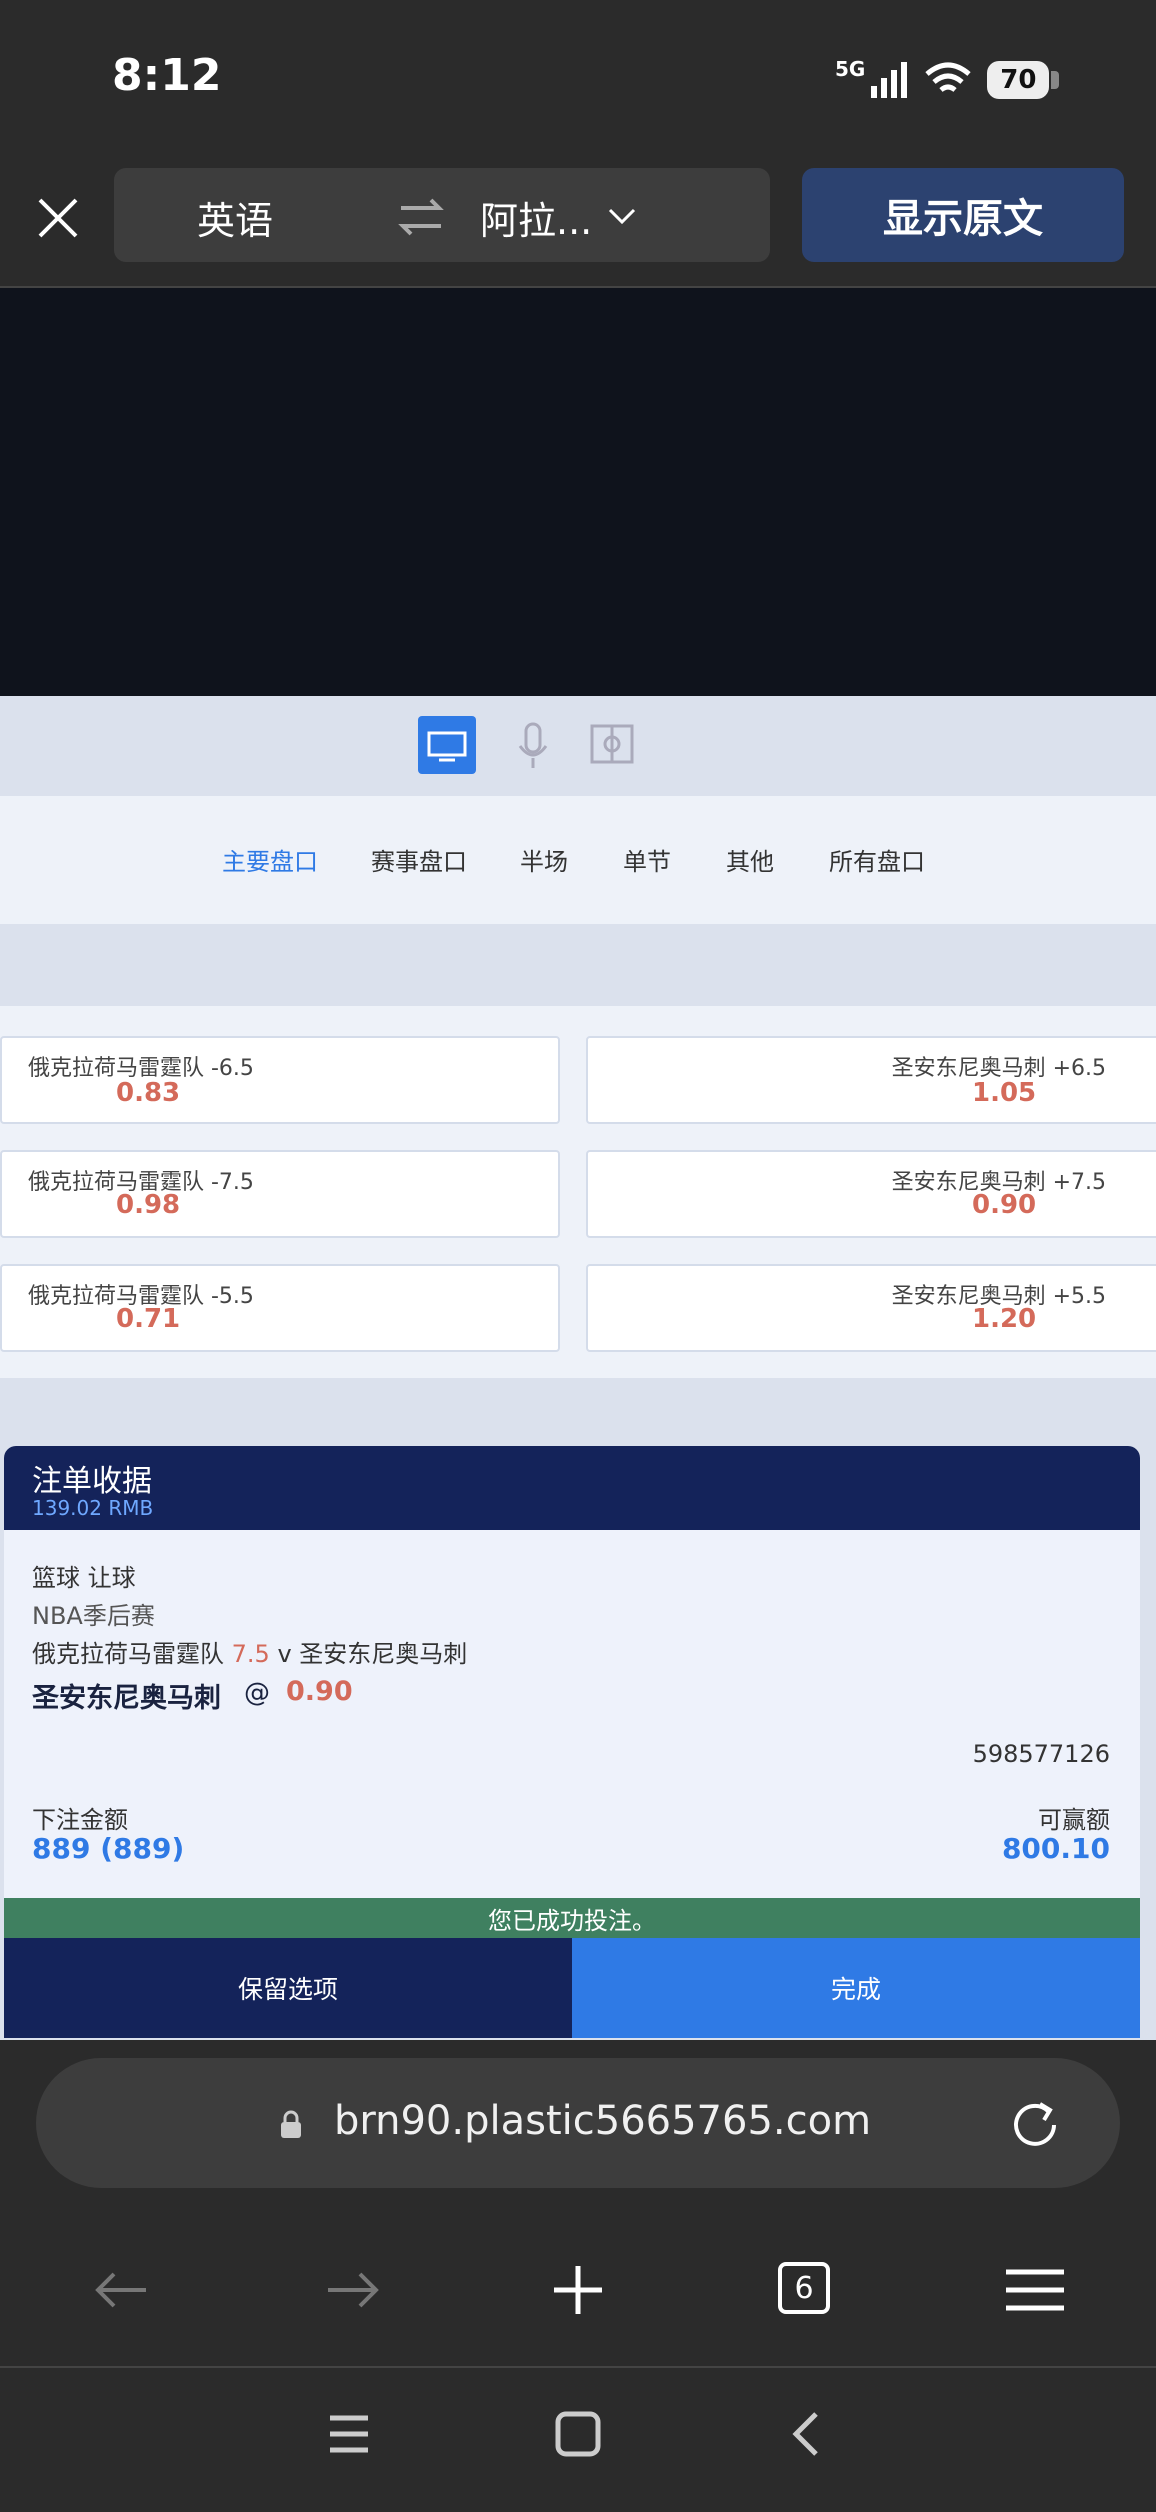  What do you see at coordinates (856, 1988) in the screenshot?
I see `done-button: 完成` at bounding box center [856, 1988].